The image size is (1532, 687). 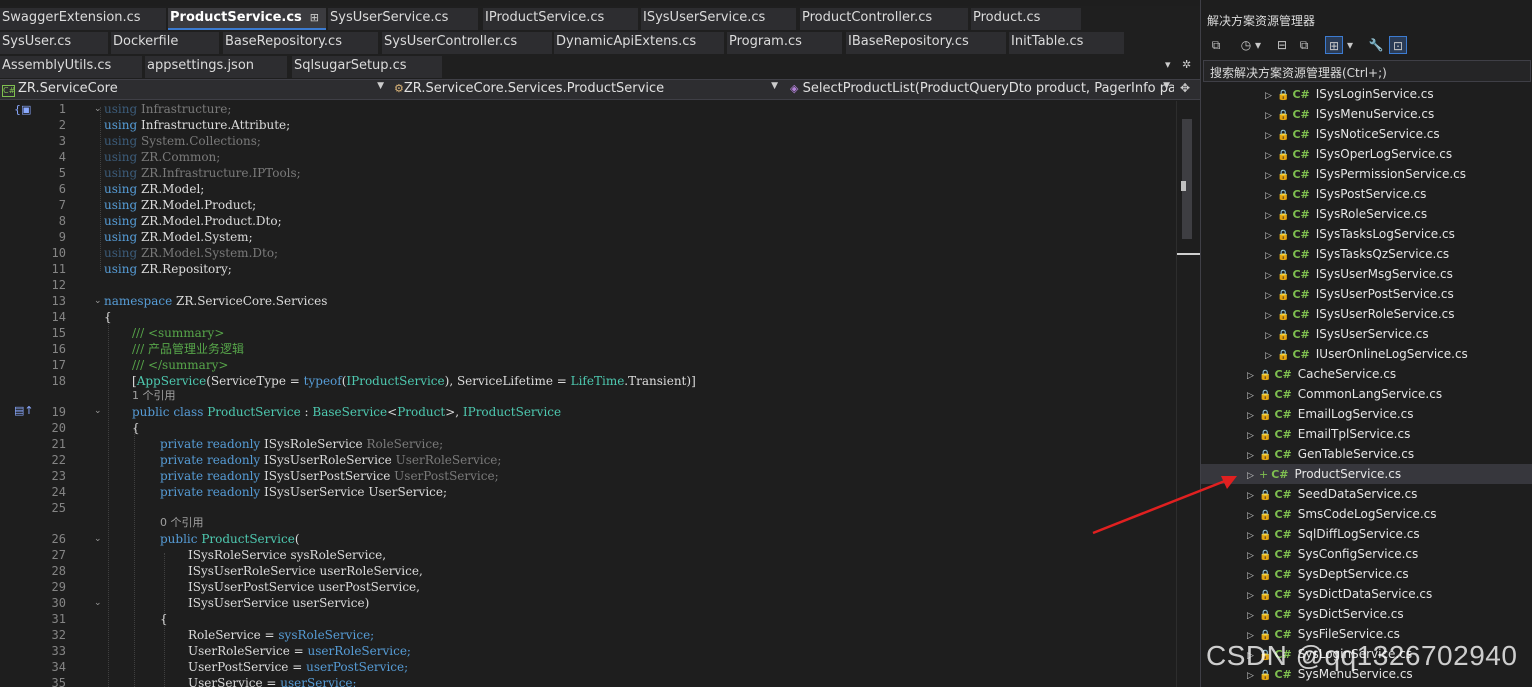 What do you see at coordinates (1216, 45) in the screenshot?
I see `switch-views-icon: ⧉` at bounding box center [1216, 45].